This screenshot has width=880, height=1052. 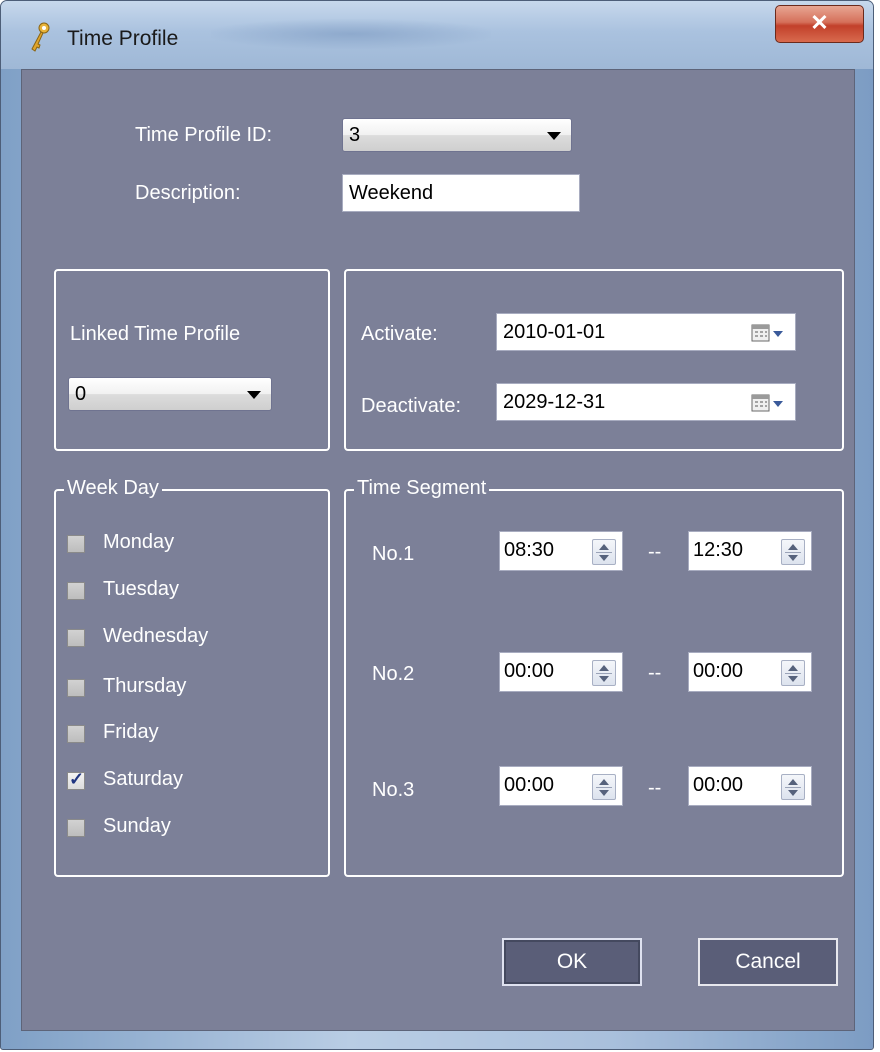 What do you see at coordinates (750, 672) in the screenshot?
I see `segment-2-end-field: 00:00` at bounding box center [750, 672].